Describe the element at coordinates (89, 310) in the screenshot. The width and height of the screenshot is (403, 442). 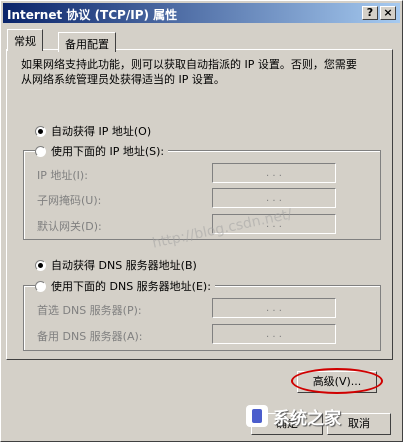
I see `preferred-dns-label: 首选 DNS 服务器(P):` at that location.